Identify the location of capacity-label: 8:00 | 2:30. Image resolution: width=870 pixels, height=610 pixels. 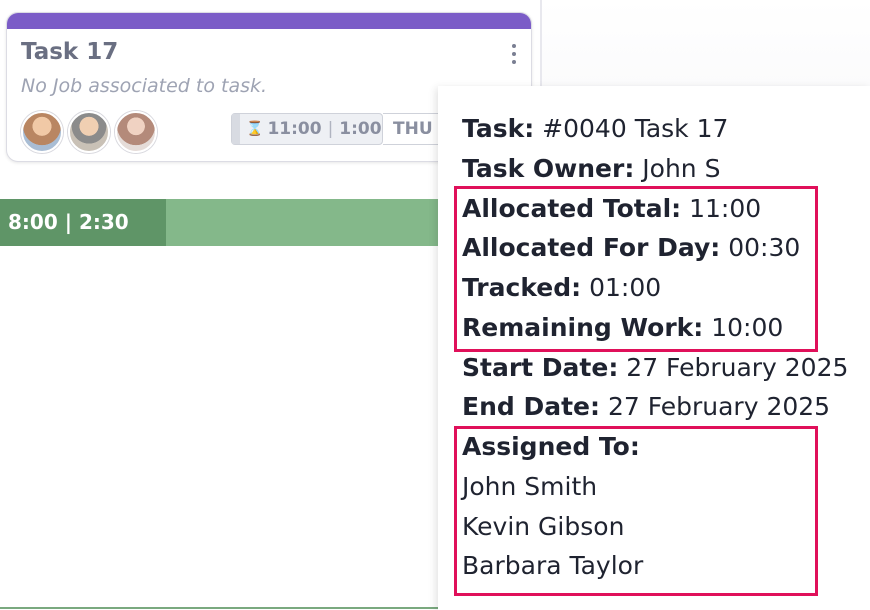
(68, 222).